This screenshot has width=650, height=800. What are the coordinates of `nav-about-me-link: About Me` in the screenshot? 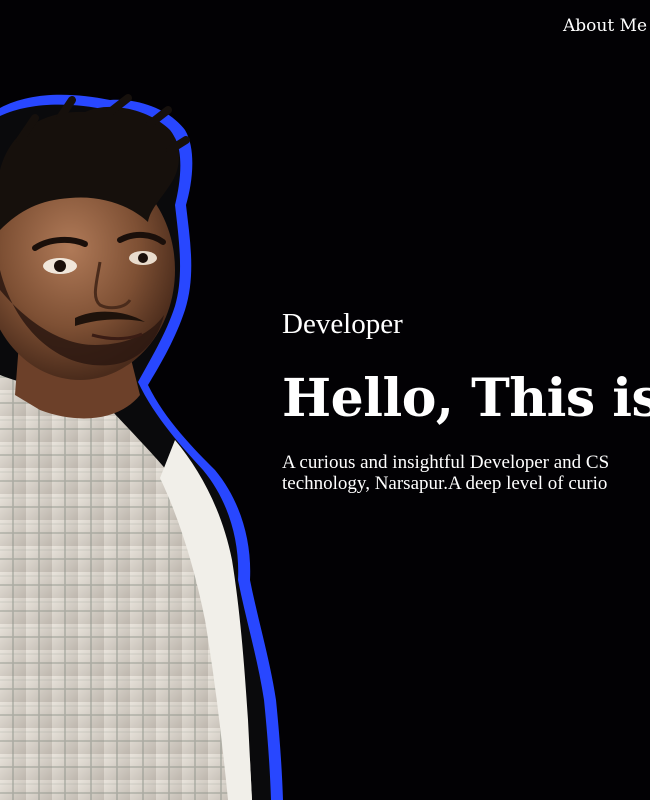 It's located at (605, 26).